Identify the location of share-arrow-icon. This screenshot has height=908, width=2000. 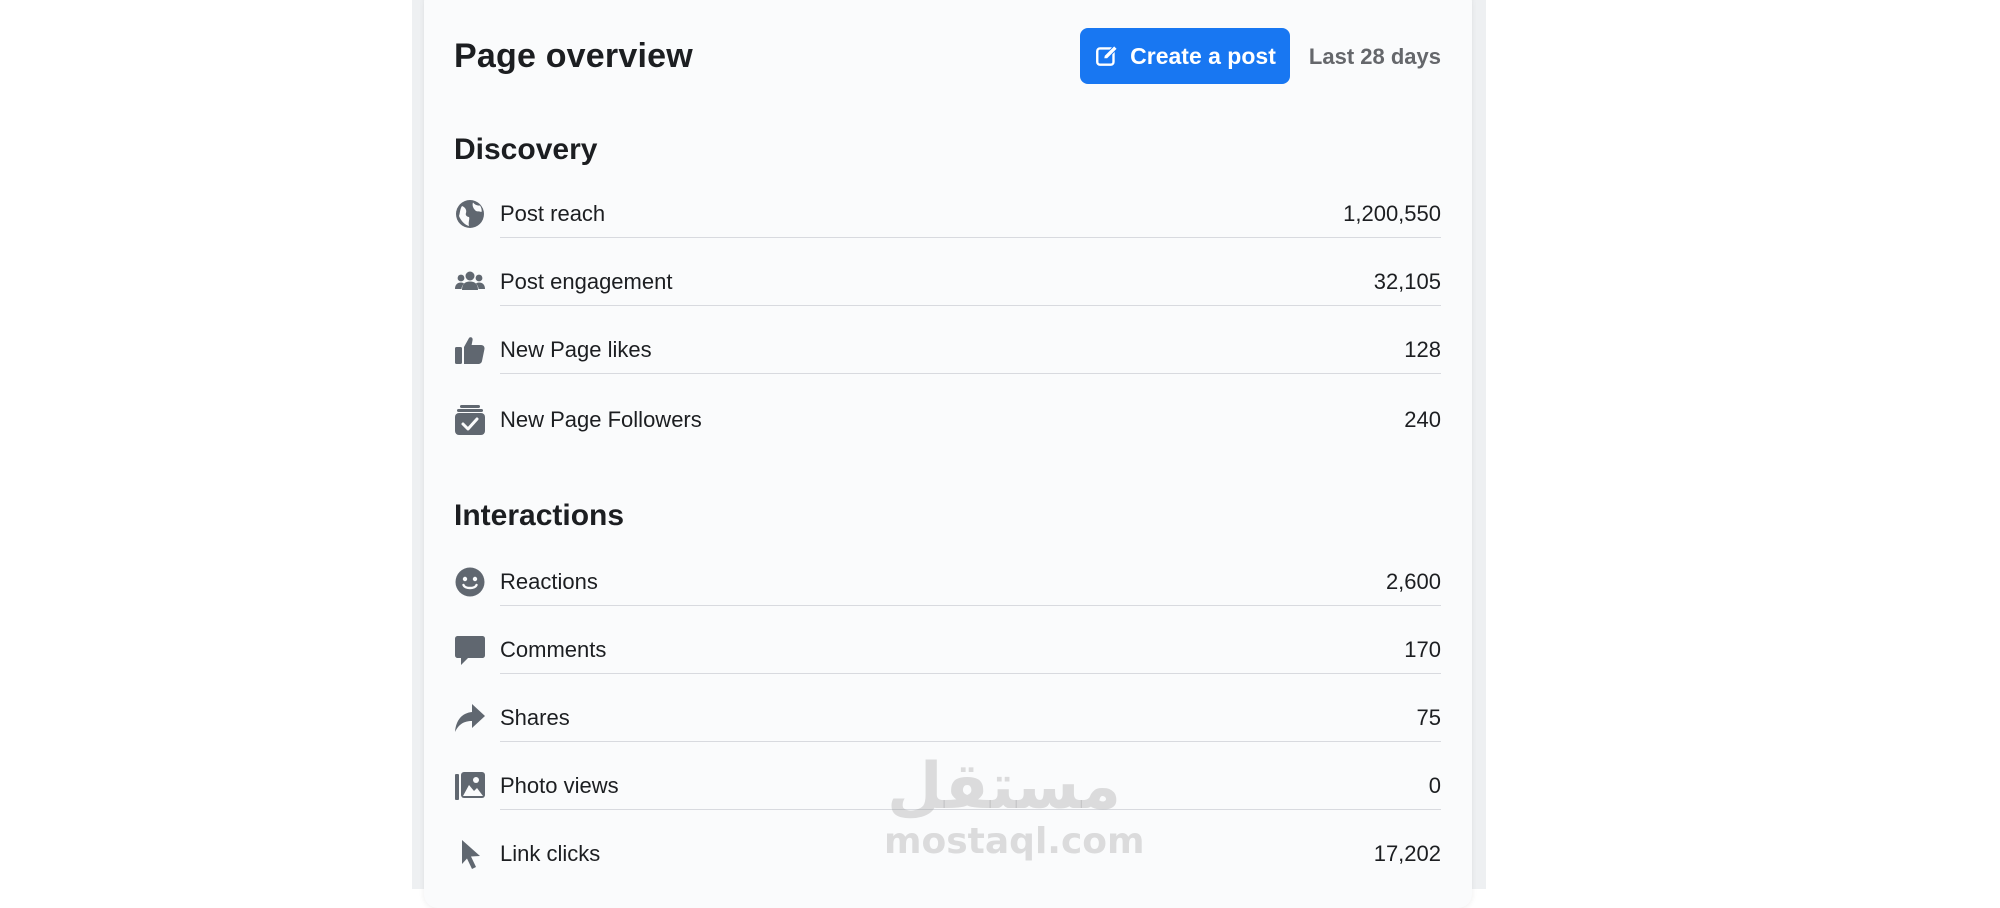
(470, 718).